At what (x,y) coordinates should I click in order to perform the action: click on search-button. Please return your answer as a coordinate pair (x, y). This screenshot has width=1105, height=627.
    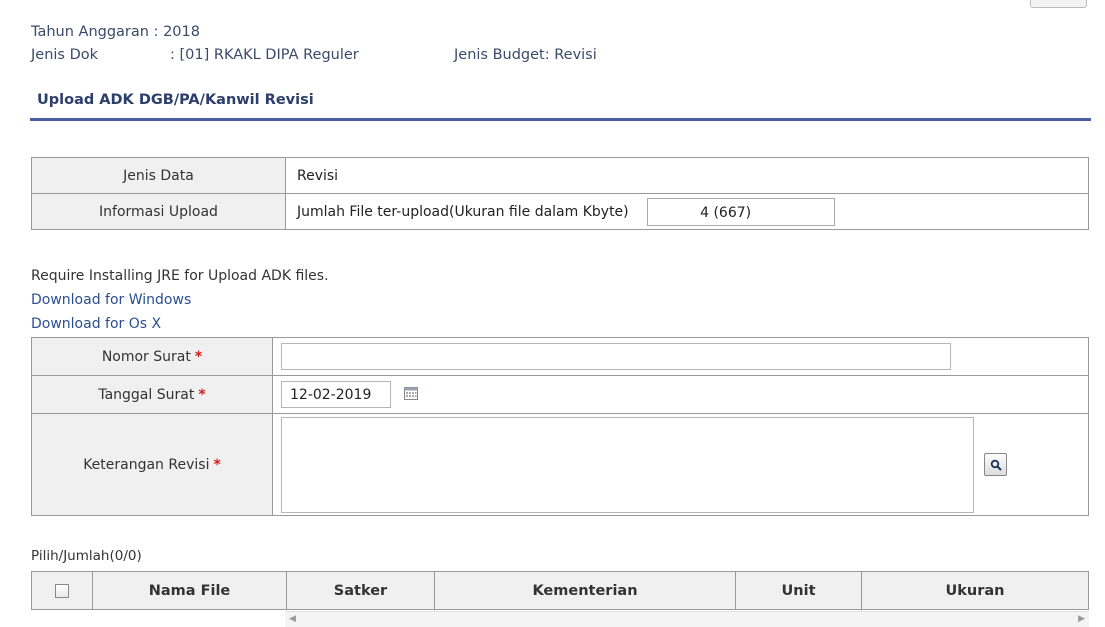
    Looking at the image, I should click on (995, 464).